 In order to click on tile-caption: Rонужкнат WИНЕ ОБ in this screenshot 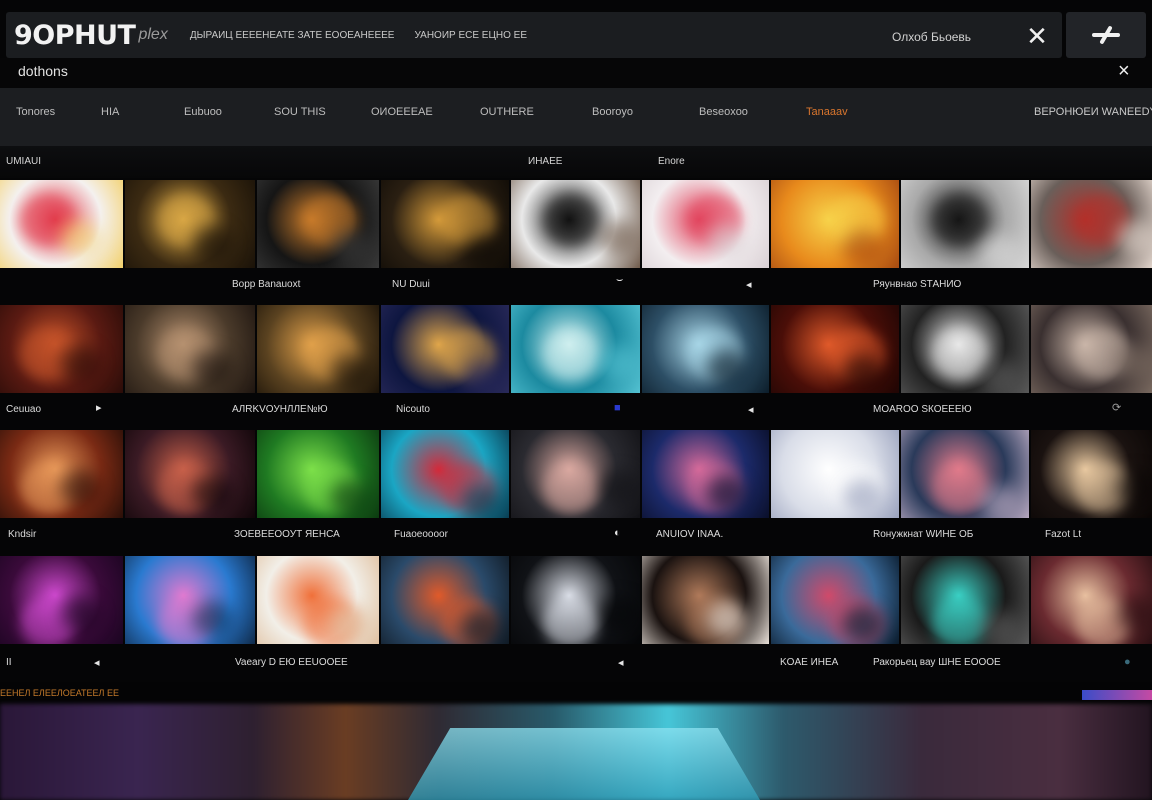, I will do `click(923, 534)`.